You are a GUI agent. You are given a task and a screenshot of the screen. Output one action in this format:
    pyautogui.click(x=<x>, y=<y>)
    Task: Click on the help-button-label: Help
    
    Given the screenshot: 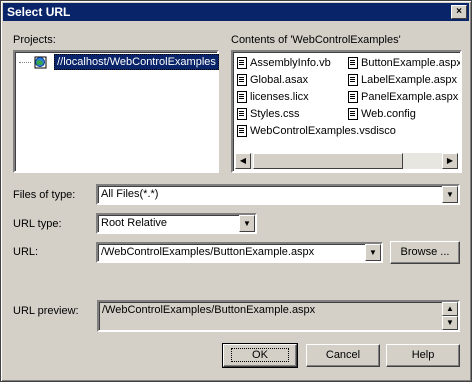 What is the action you would take?
    pyautogui.click(x=423, y=355)
    